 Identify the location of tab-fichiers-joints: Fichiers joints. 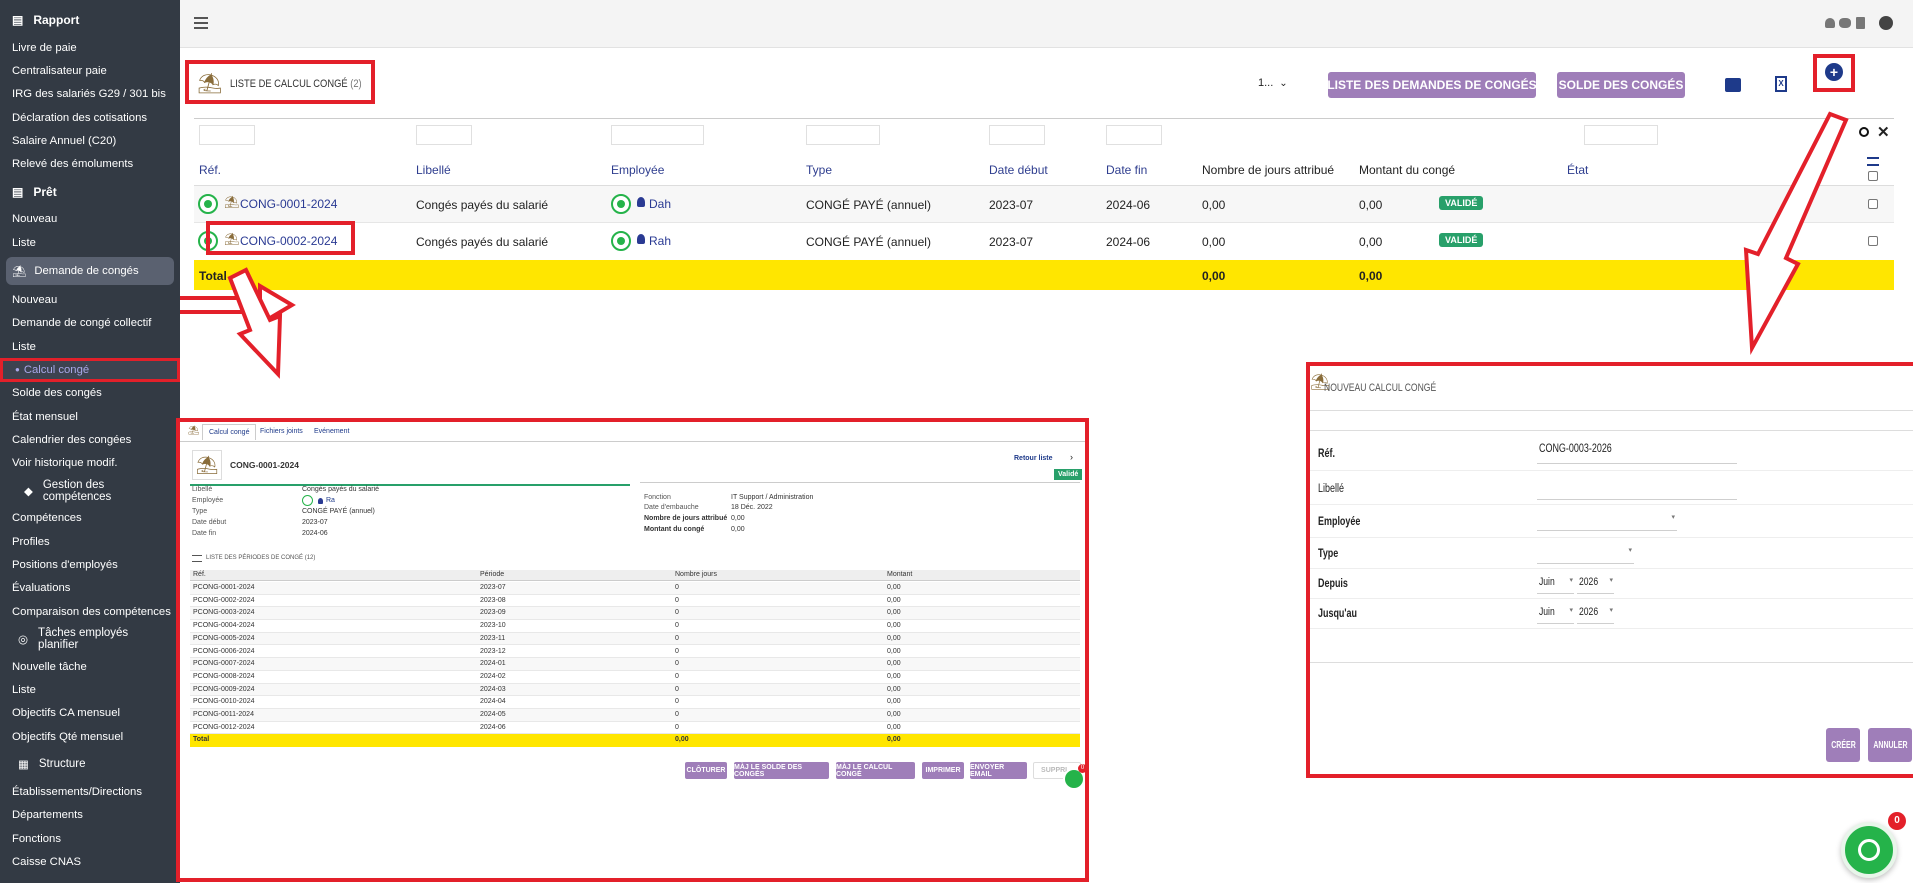
(281, 431).